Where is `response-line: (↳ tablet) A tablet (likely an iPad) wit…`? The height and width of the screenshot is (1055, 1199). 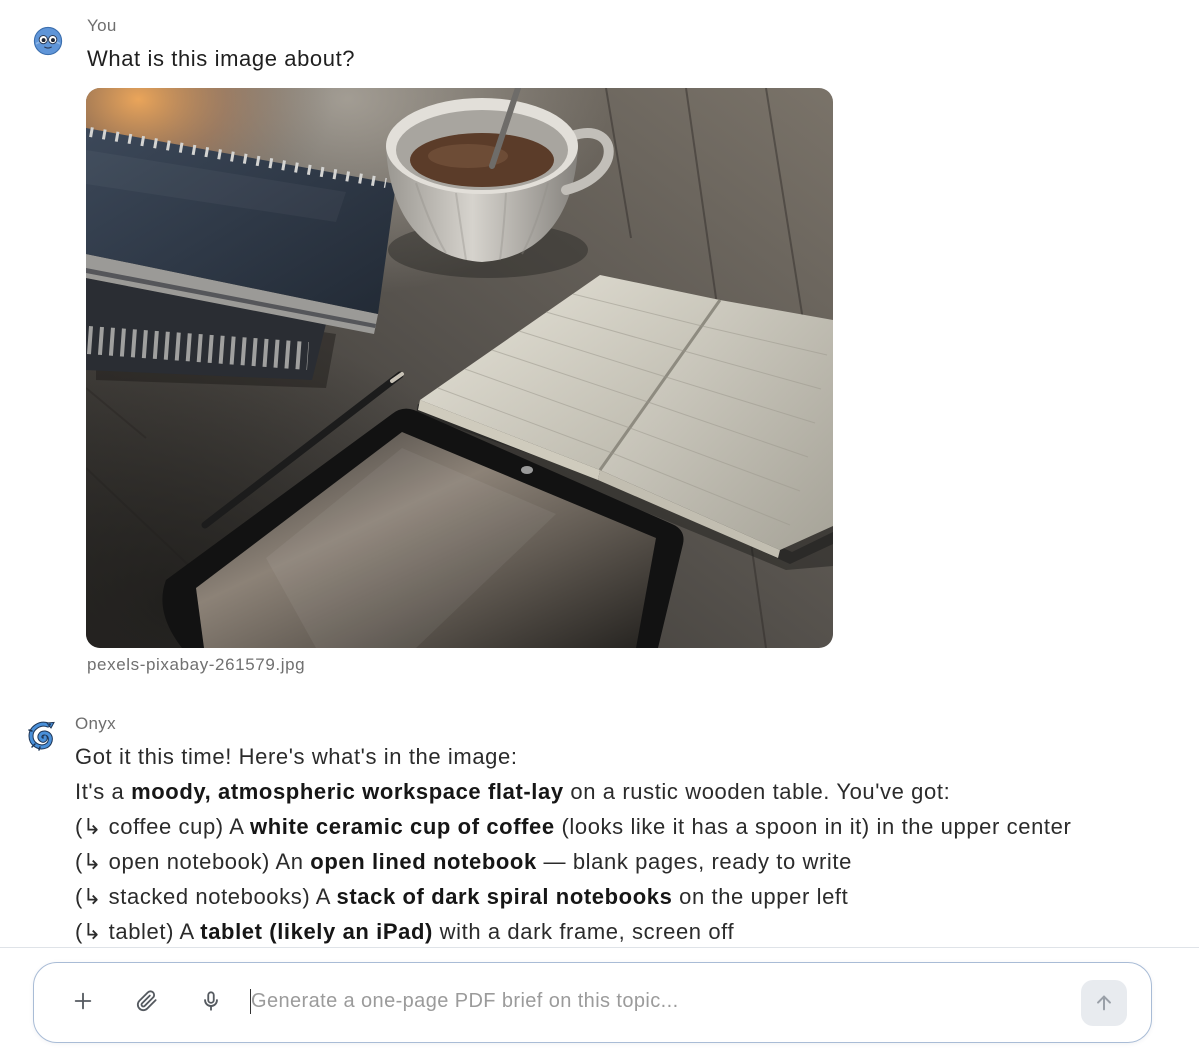
response-line: (↳ tablet) A tablet (likely an iPad) wit… is located at coordinates (573, 931).